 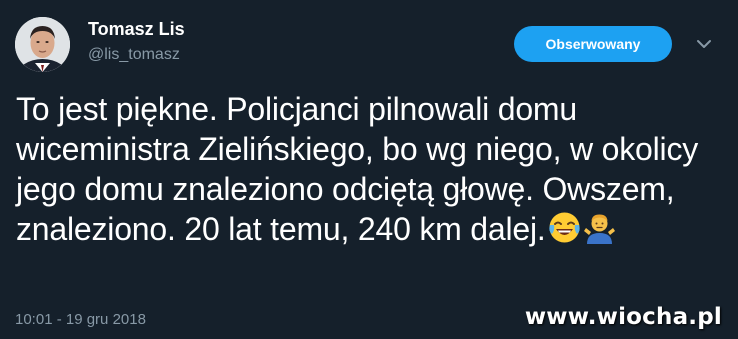 I want to click on watermark: www.wiocha.pl, so click(x=623, y=317).